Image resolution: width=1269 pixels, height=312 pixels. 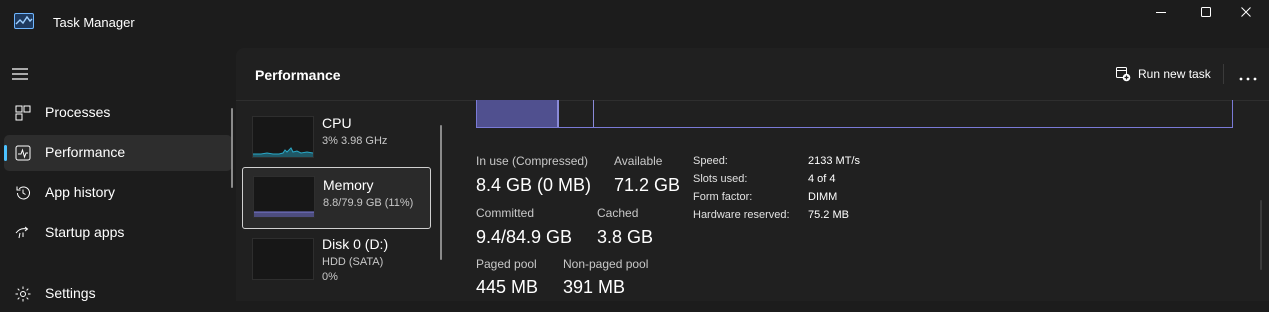 What do you see at coordinates (20, 73) in the screenshot?
I see `hamburger-menu-icon` at bounding box center [20, 73].